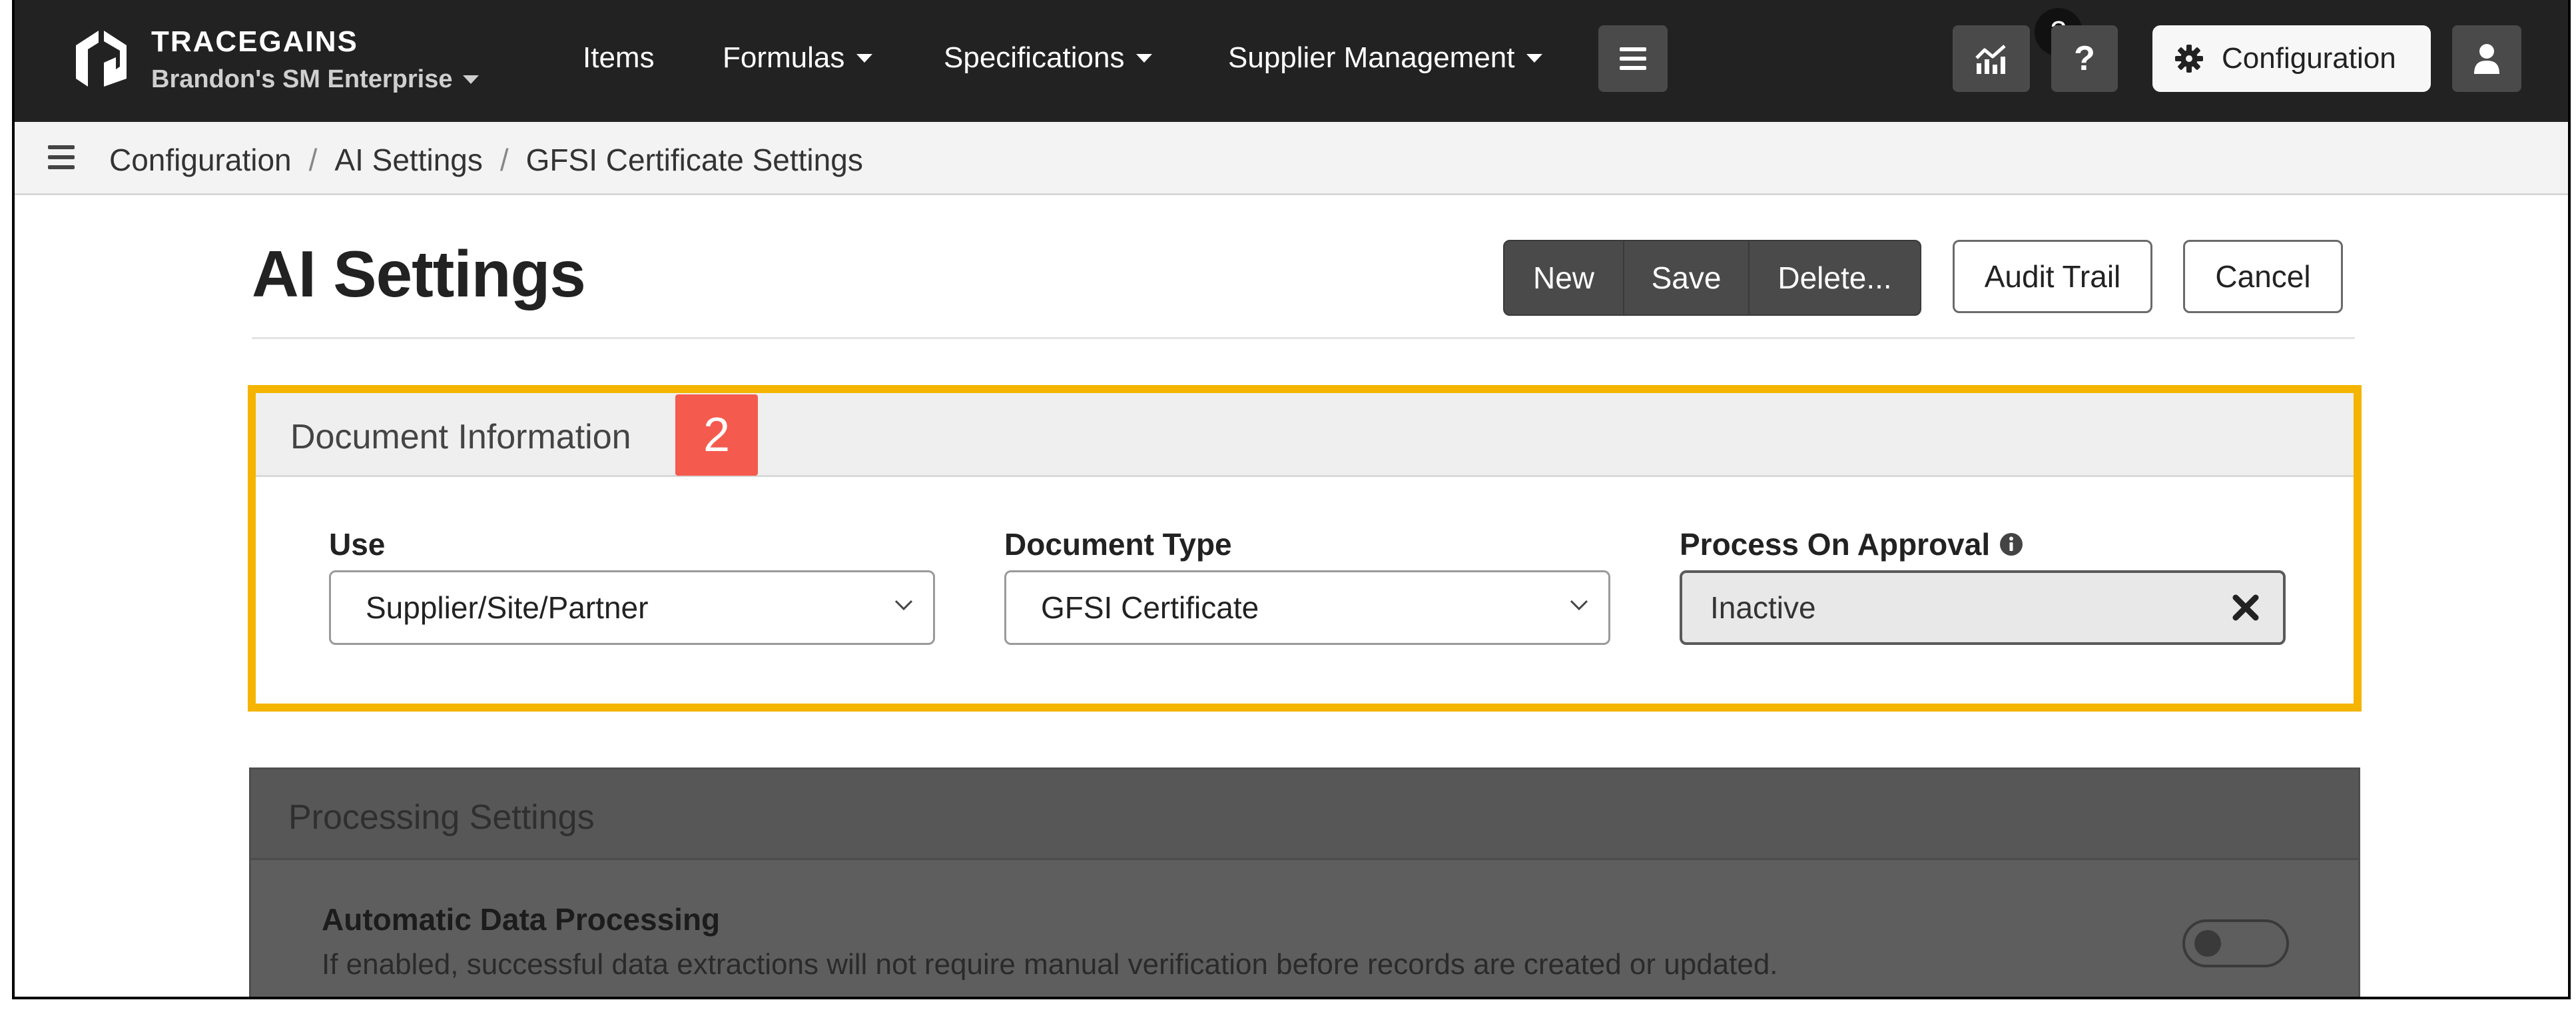  I want to click on processing-settings-title: Processing Settings, so click(441, 817).